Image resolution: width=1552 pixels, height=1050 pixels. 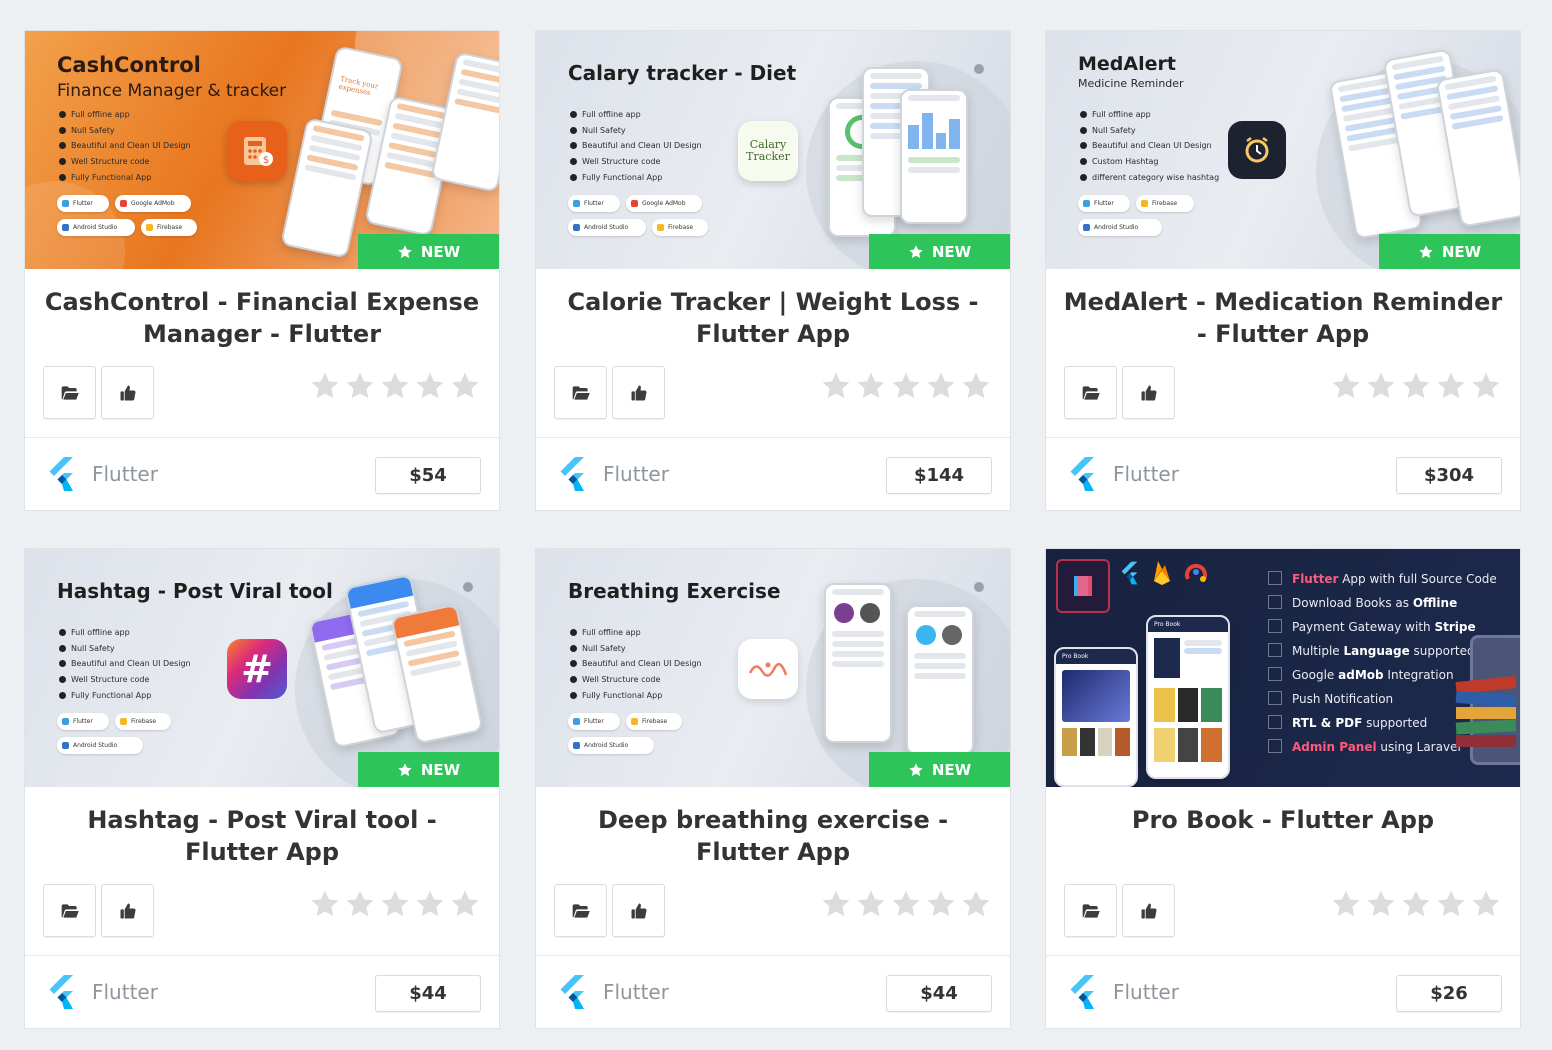 What do you see at coordinates (1096, 656) in the screenshot?
I see `phone-title: Pro Book` at bounding box center [1096, 656].